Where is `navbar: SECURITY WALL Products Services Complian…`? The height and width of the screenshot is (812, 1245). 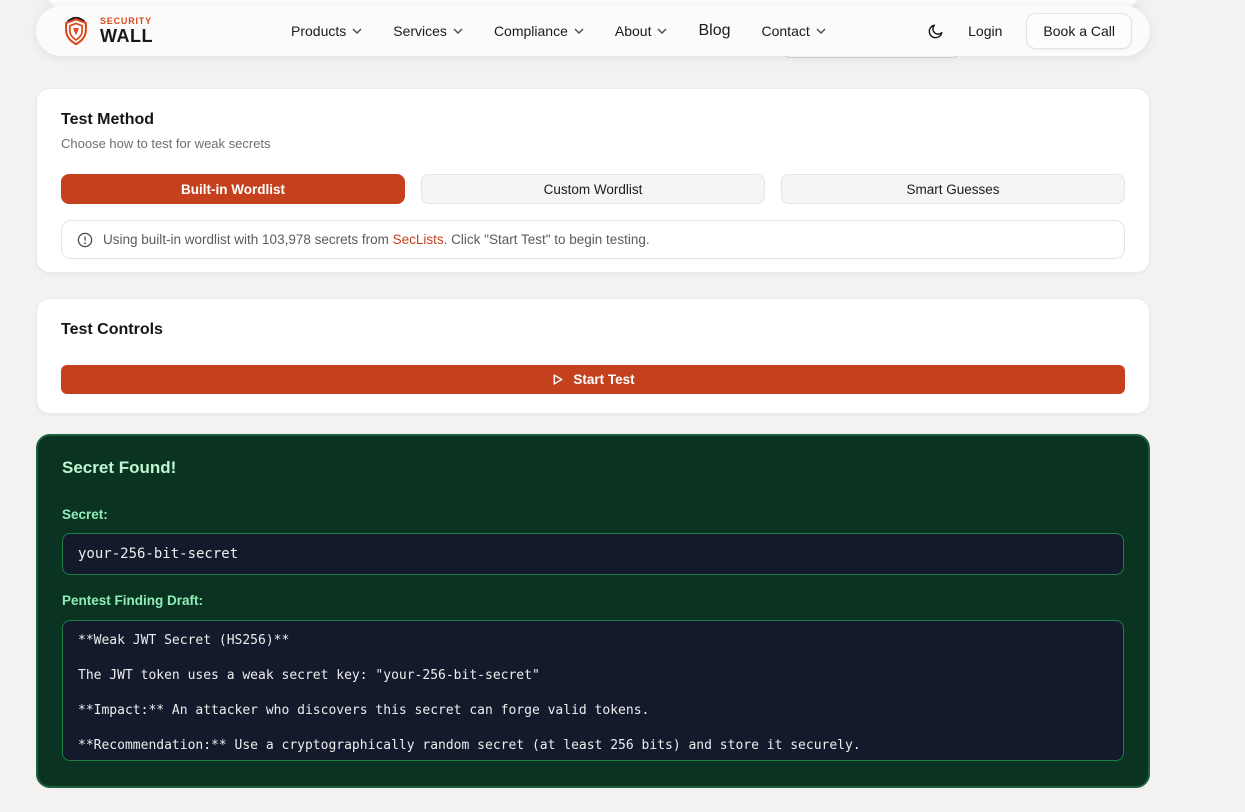
navbar: SECURITY WALL Products Services Complian… is located at coordinates (593, 31).